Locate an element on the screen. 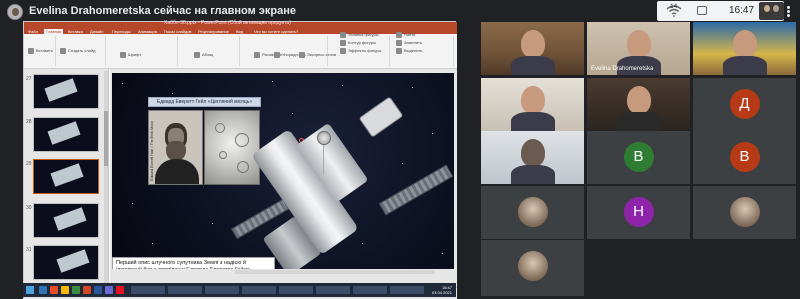  thumbnails-scrollbar is located at coordinates (106, 177).